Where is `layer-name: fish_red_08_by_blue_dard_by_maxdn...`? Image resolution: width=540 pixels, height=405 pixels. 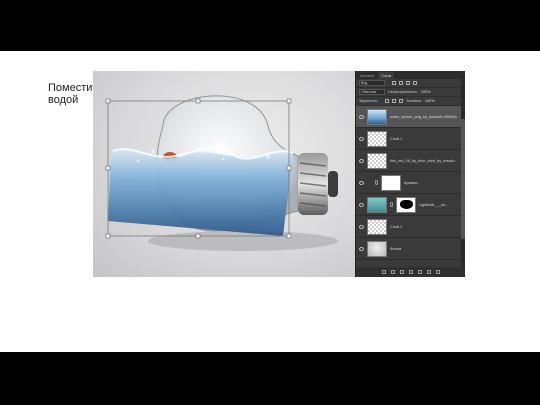 layer-name: fish_red_08_by_blue_dard_by_maxdn... is located at coordinates (424, 160).